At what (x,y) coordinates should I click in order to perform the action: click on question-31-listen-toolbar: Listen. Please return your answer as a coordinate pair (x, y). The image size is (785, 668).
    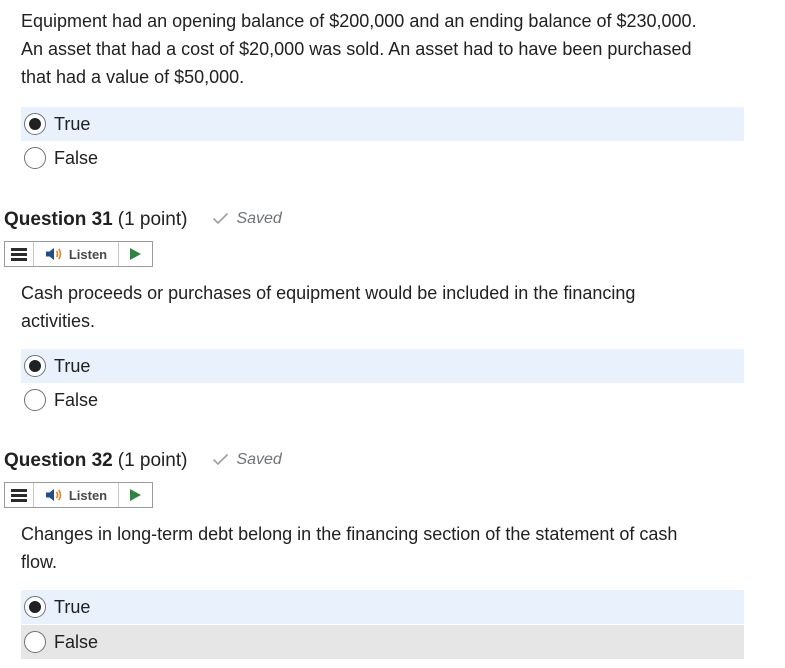
    Looking at the image, I should click on (78, 254).